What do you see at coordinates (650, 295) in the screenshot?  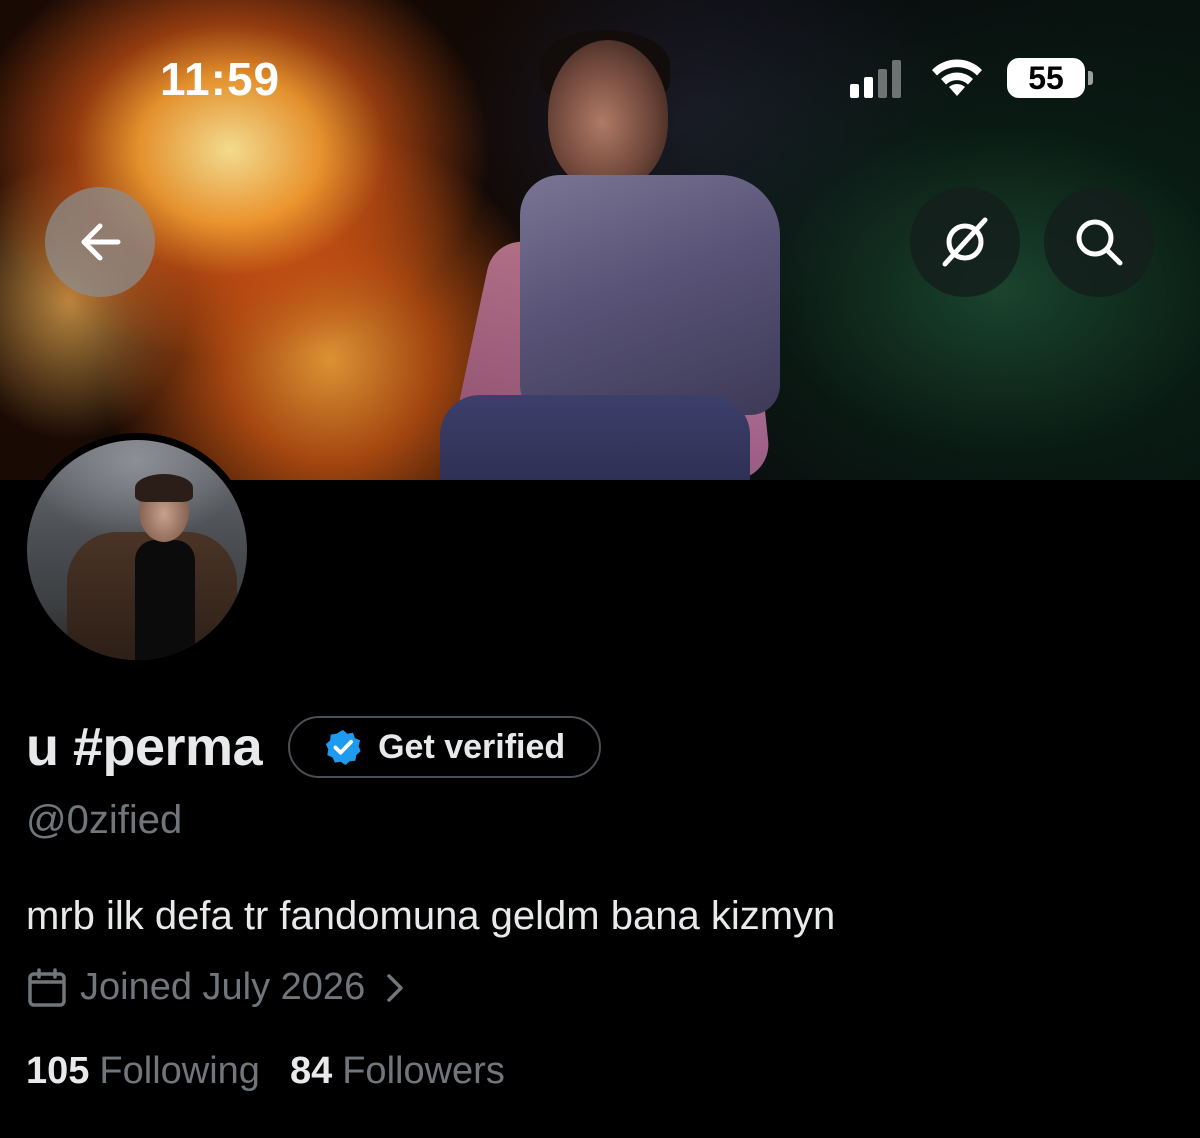 I see `banner-figure-torso` at bounding box center [650, 295].